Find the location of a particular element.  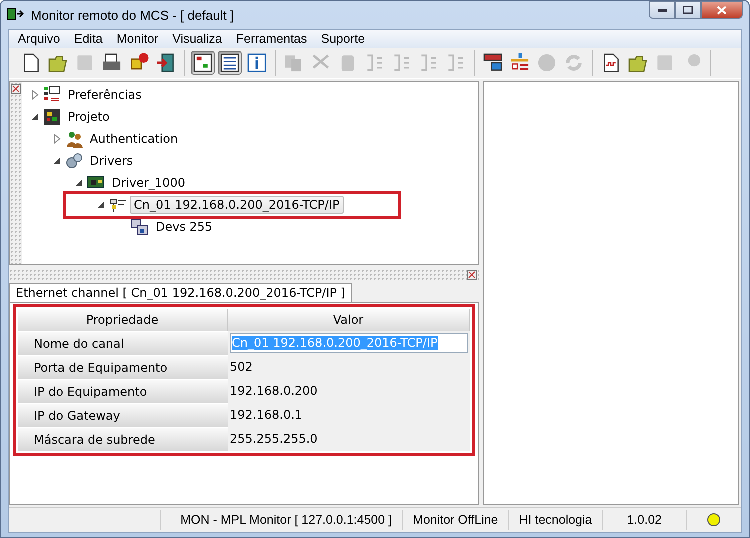

property-name: Porta de Equipamento is located at coordinates (123, 367).